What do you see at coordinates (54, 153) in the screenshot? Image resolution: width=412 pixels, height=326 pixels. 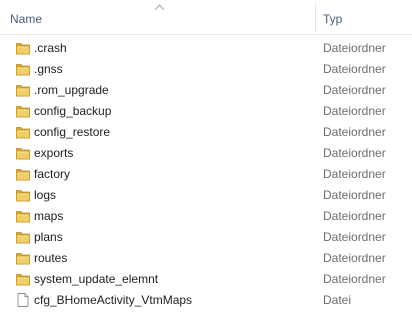 I see `item-name: exports` at bounding box center [54, 153].